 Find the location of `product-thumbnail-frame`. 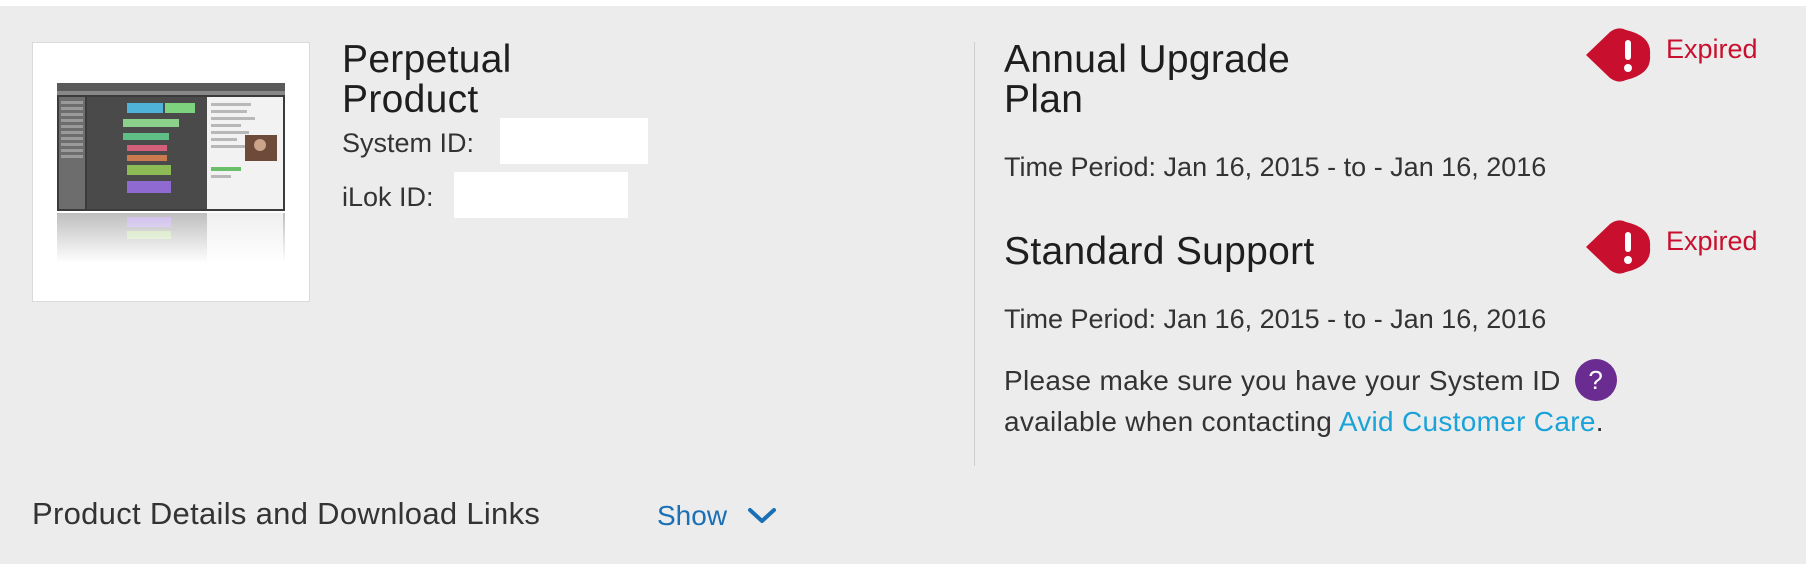

product-thumbnail-frame is located at coordinates (171, 172).